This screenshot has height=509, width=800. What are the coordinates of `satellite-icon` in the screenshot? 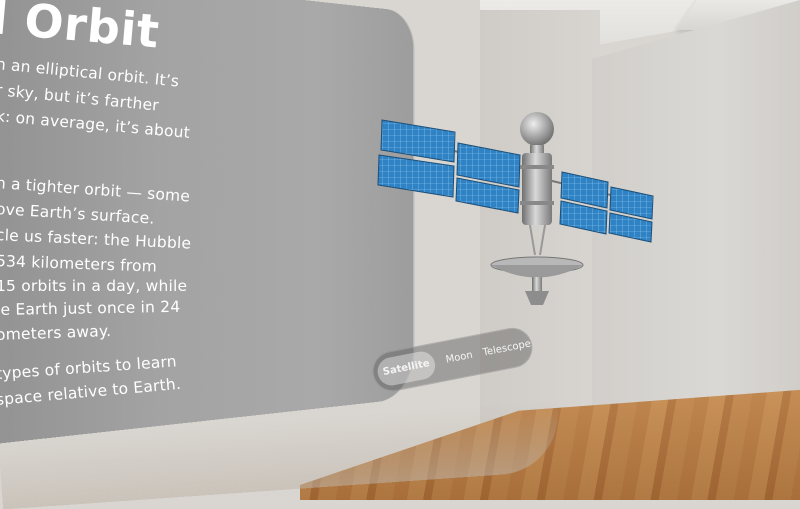 It's located at (515, 208).